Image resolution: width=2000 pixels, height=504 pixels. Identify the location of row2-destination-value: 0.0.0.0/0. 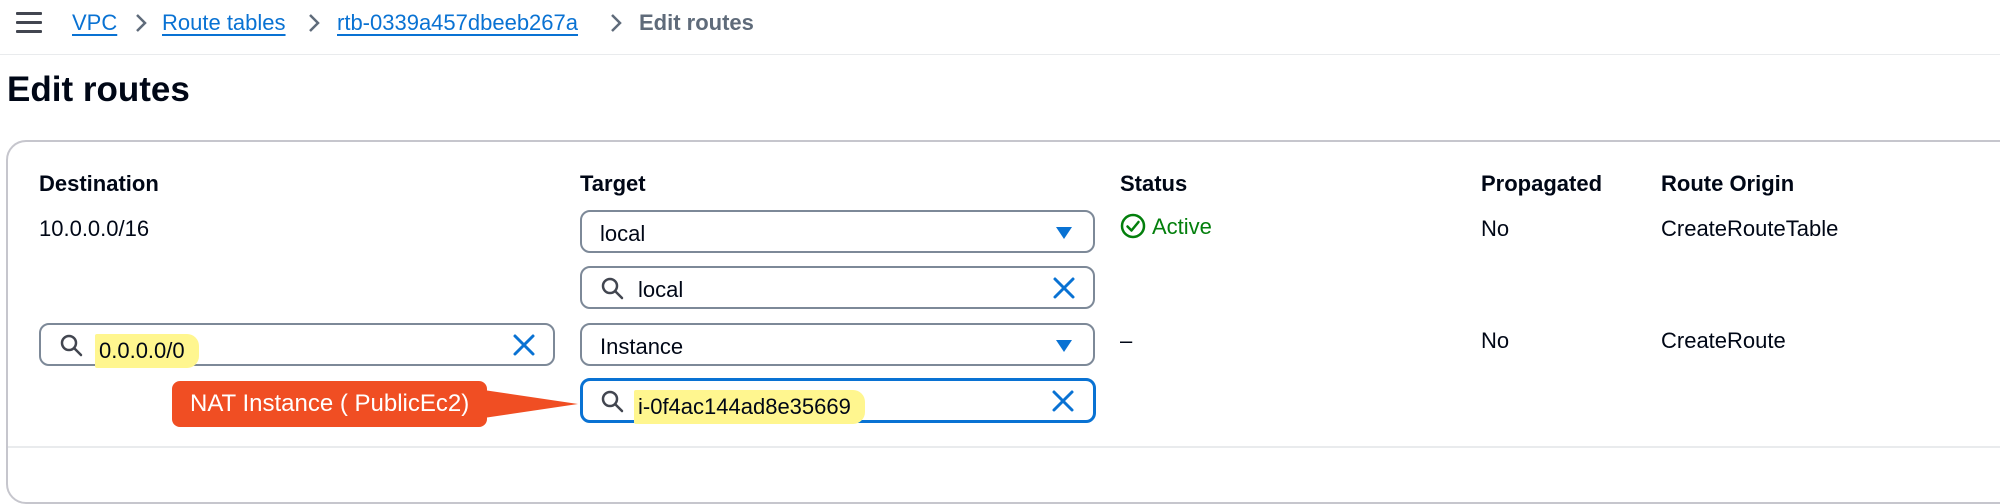
(147, 351).